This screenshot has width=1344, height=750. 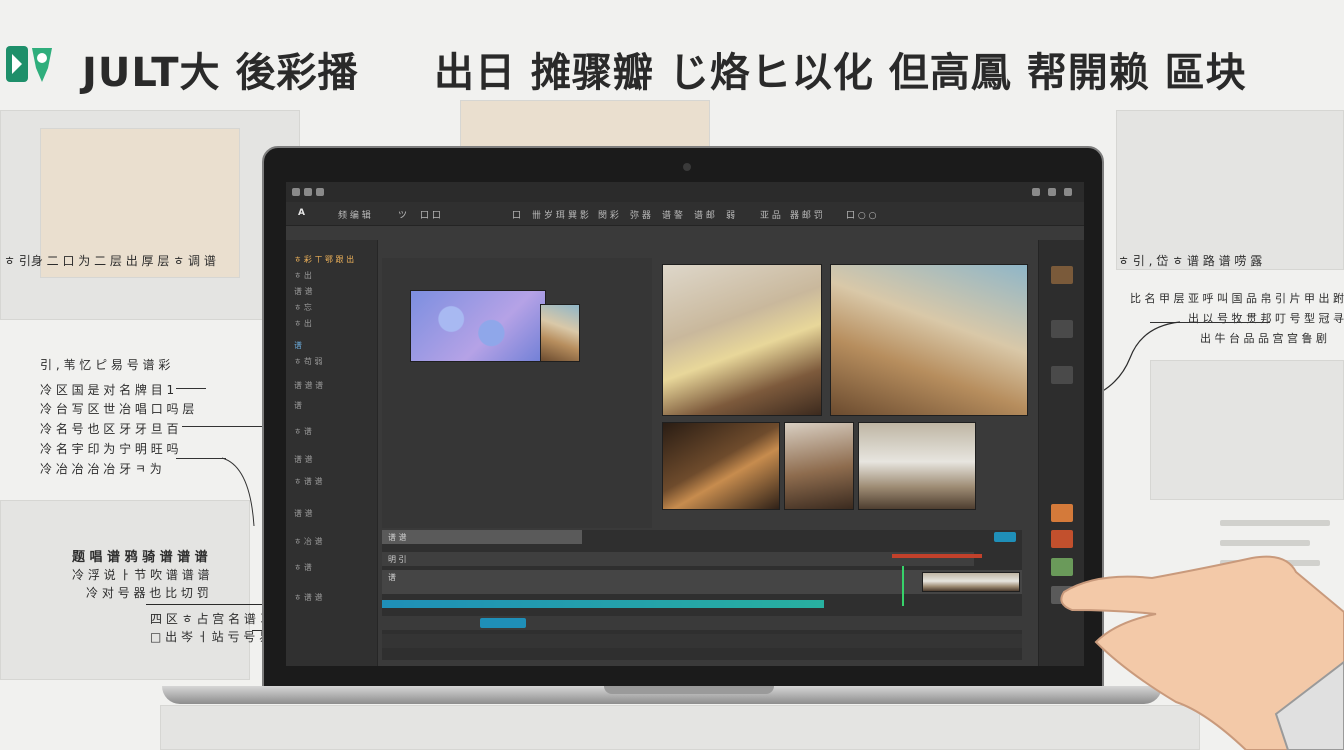 What do you see at coordinates (397, 537) in the screenshot?
I see `track-label: 谱 谱` at bounding box center [397, 537].